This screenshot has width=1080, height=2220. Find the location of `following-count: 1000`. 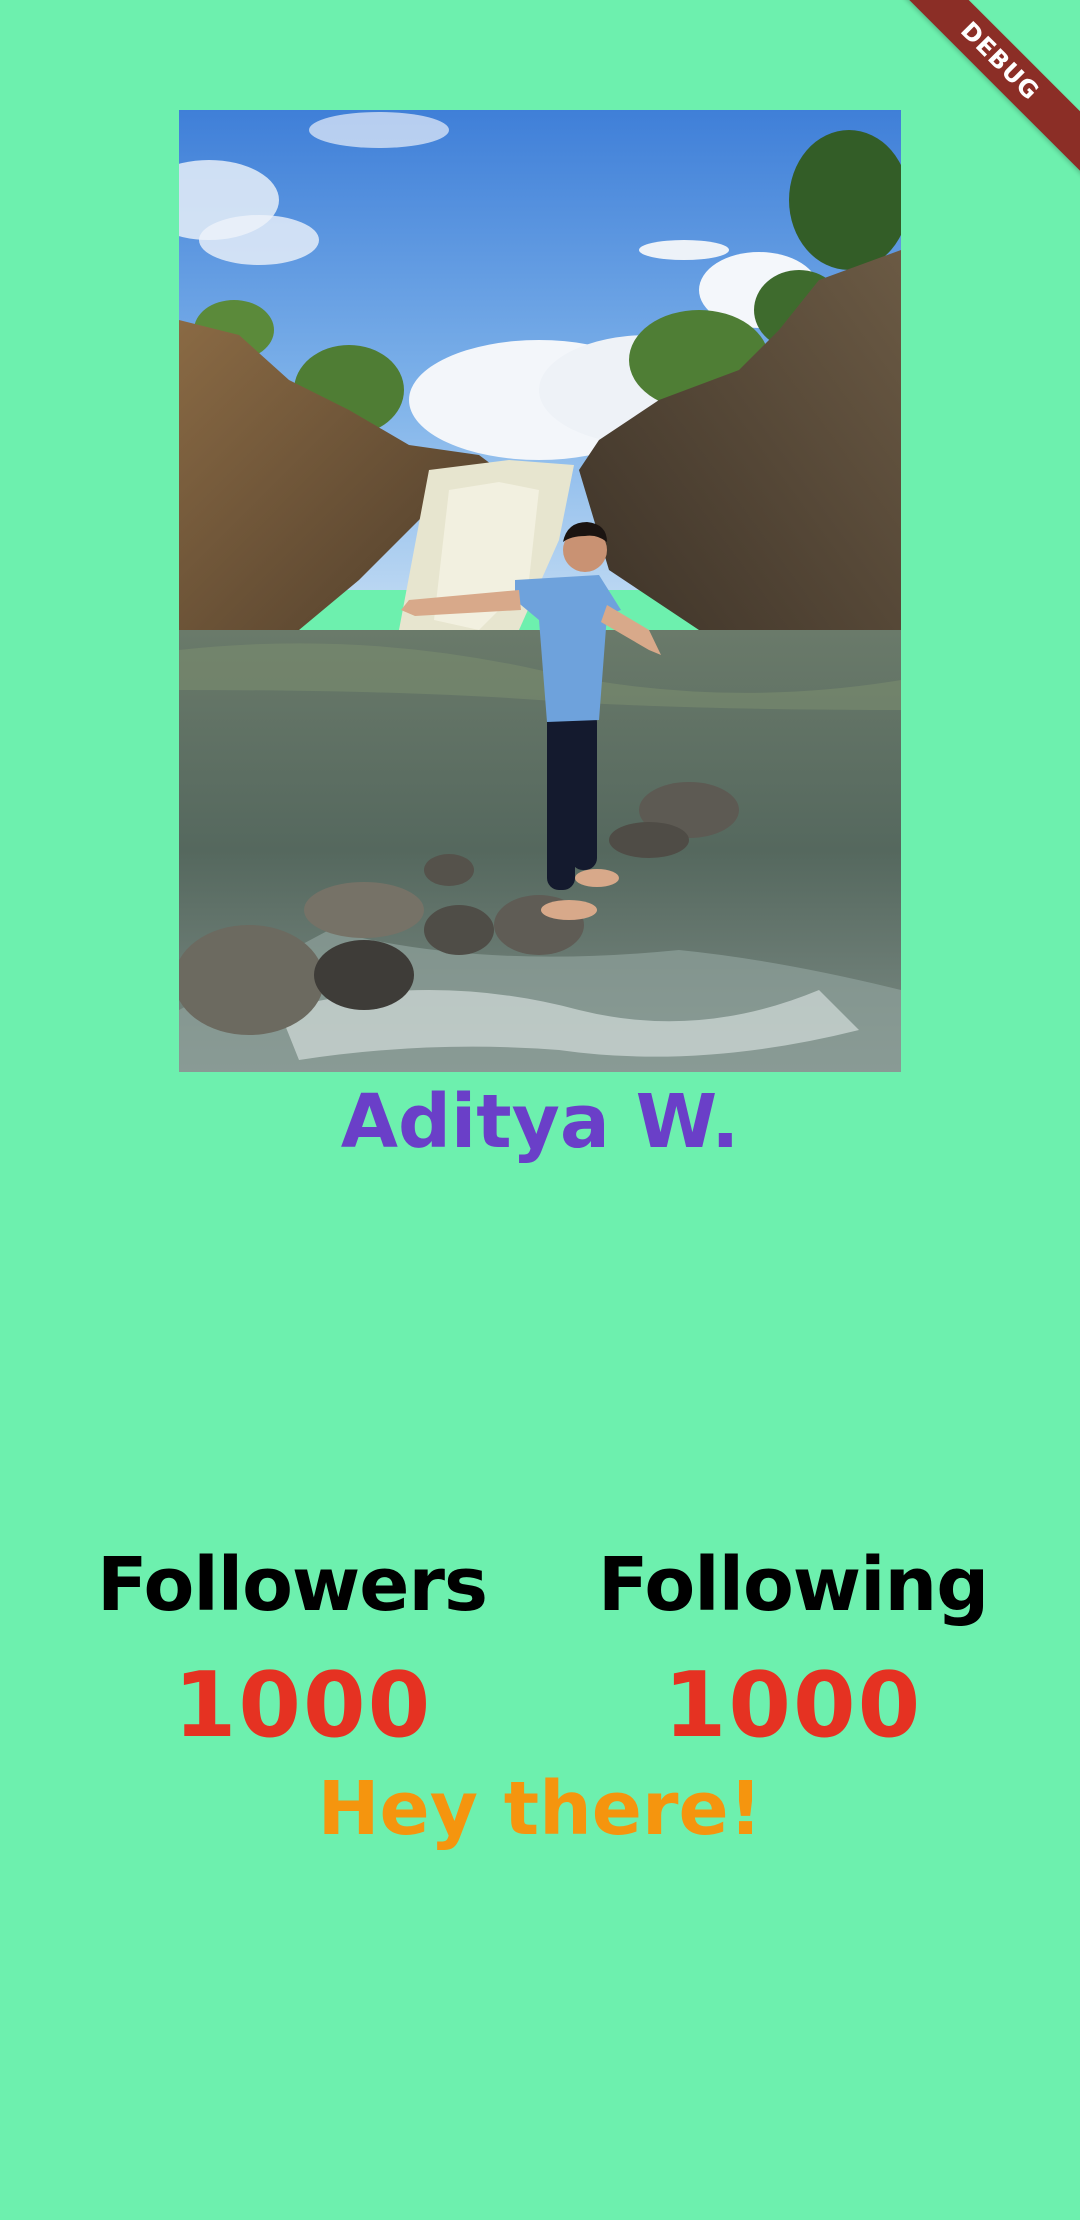

following-count: 1000 is located at coordinates (793, 1705).